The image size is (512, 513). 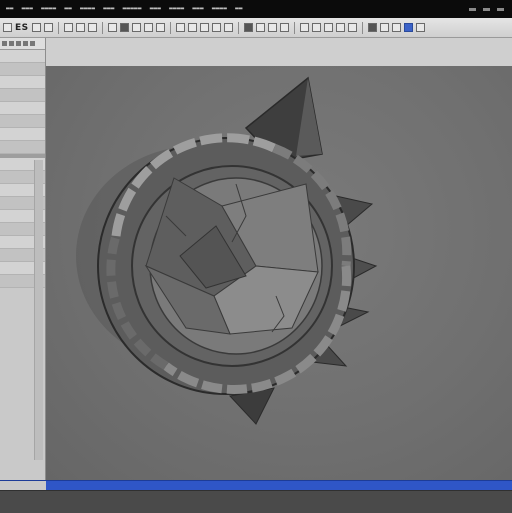 I want to click on left-panel, so click(x=23, y=259).